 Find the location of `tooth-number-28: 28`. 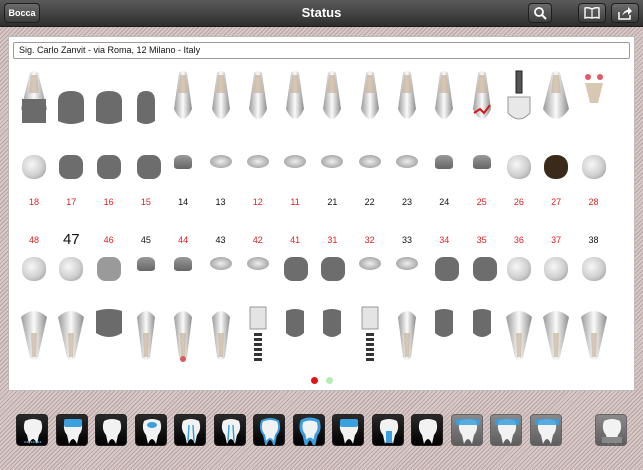

tooth-number-28: 28 is located at coordinates (594, 202).